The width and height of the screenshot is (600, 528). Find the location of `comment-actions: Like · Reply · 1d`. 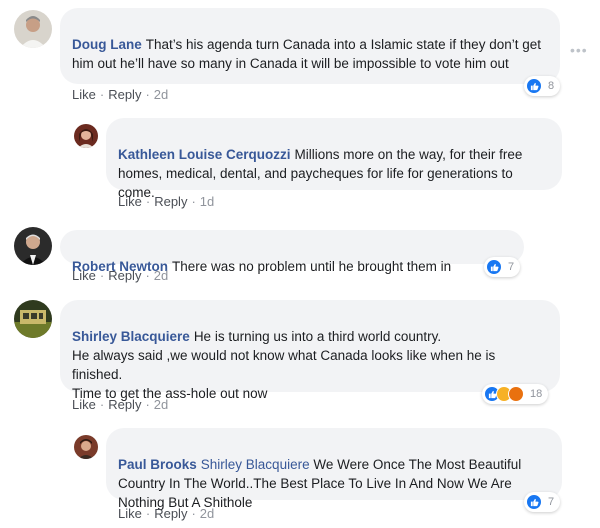

comment-actions: Like · Reply · 1d is located at coordinates (166, 201).